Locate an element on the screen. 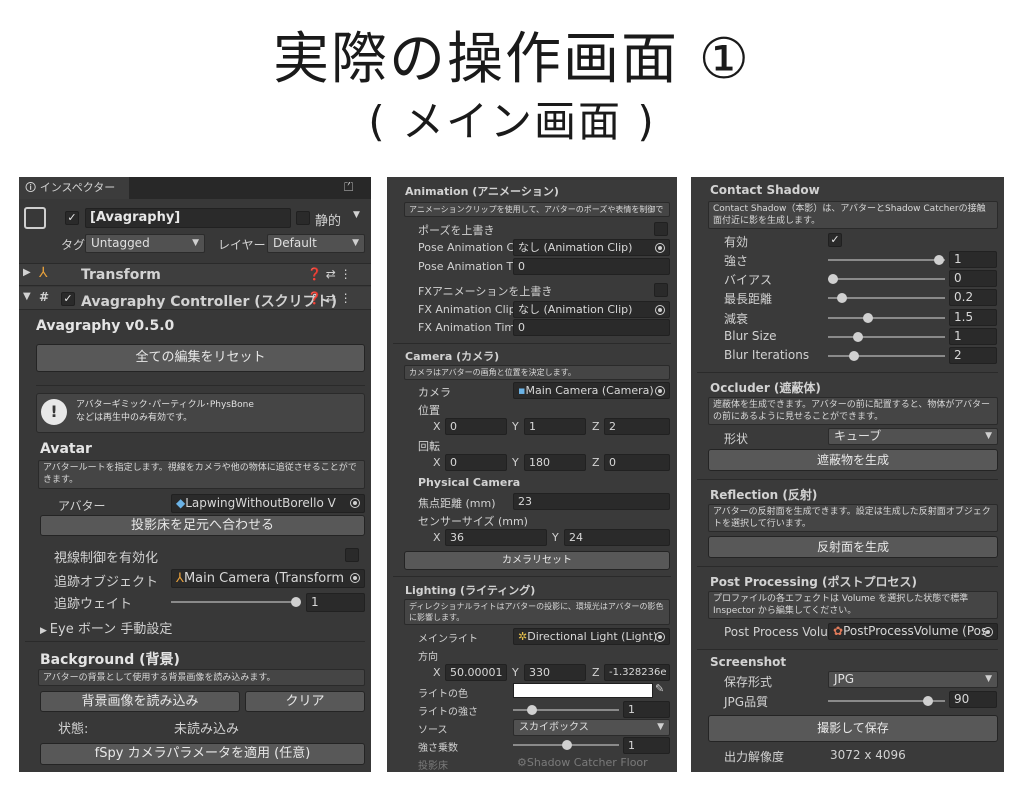  bias-slider-knob is located at coordinates (833, 279).